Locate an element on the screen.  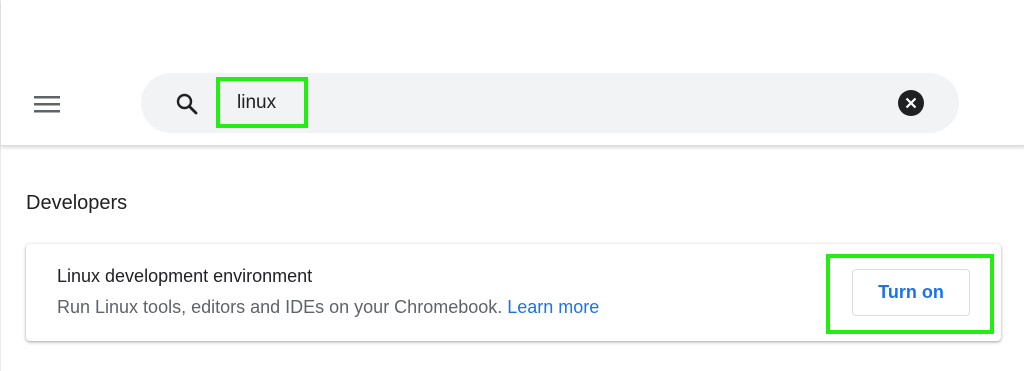
clear-search-button is located at coordinates (911, 103).